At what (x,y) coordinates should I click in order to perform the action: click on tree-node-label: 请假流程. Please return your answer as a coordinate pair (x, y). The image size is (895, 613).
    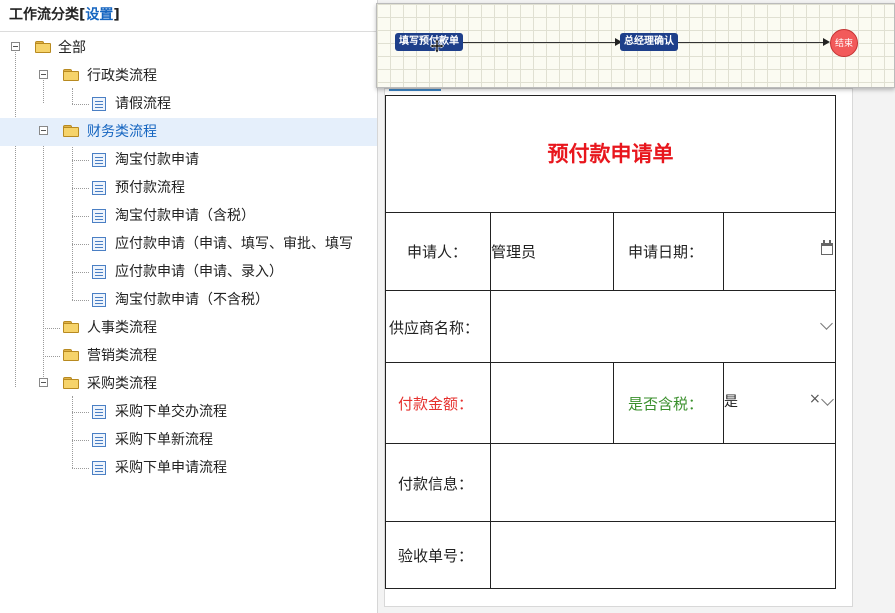
    Looking at the image, I should click on (143, 104).